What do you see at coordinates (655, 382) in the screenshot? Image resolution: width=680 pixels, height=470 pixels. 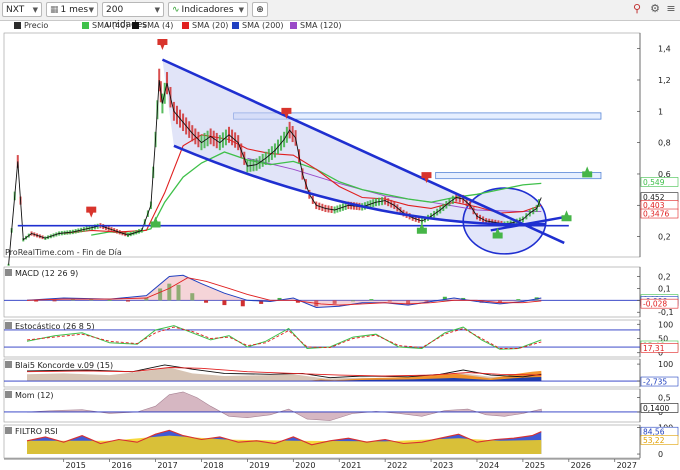 I see `last-value-label: -2,735` at bounding box center [655, 382].